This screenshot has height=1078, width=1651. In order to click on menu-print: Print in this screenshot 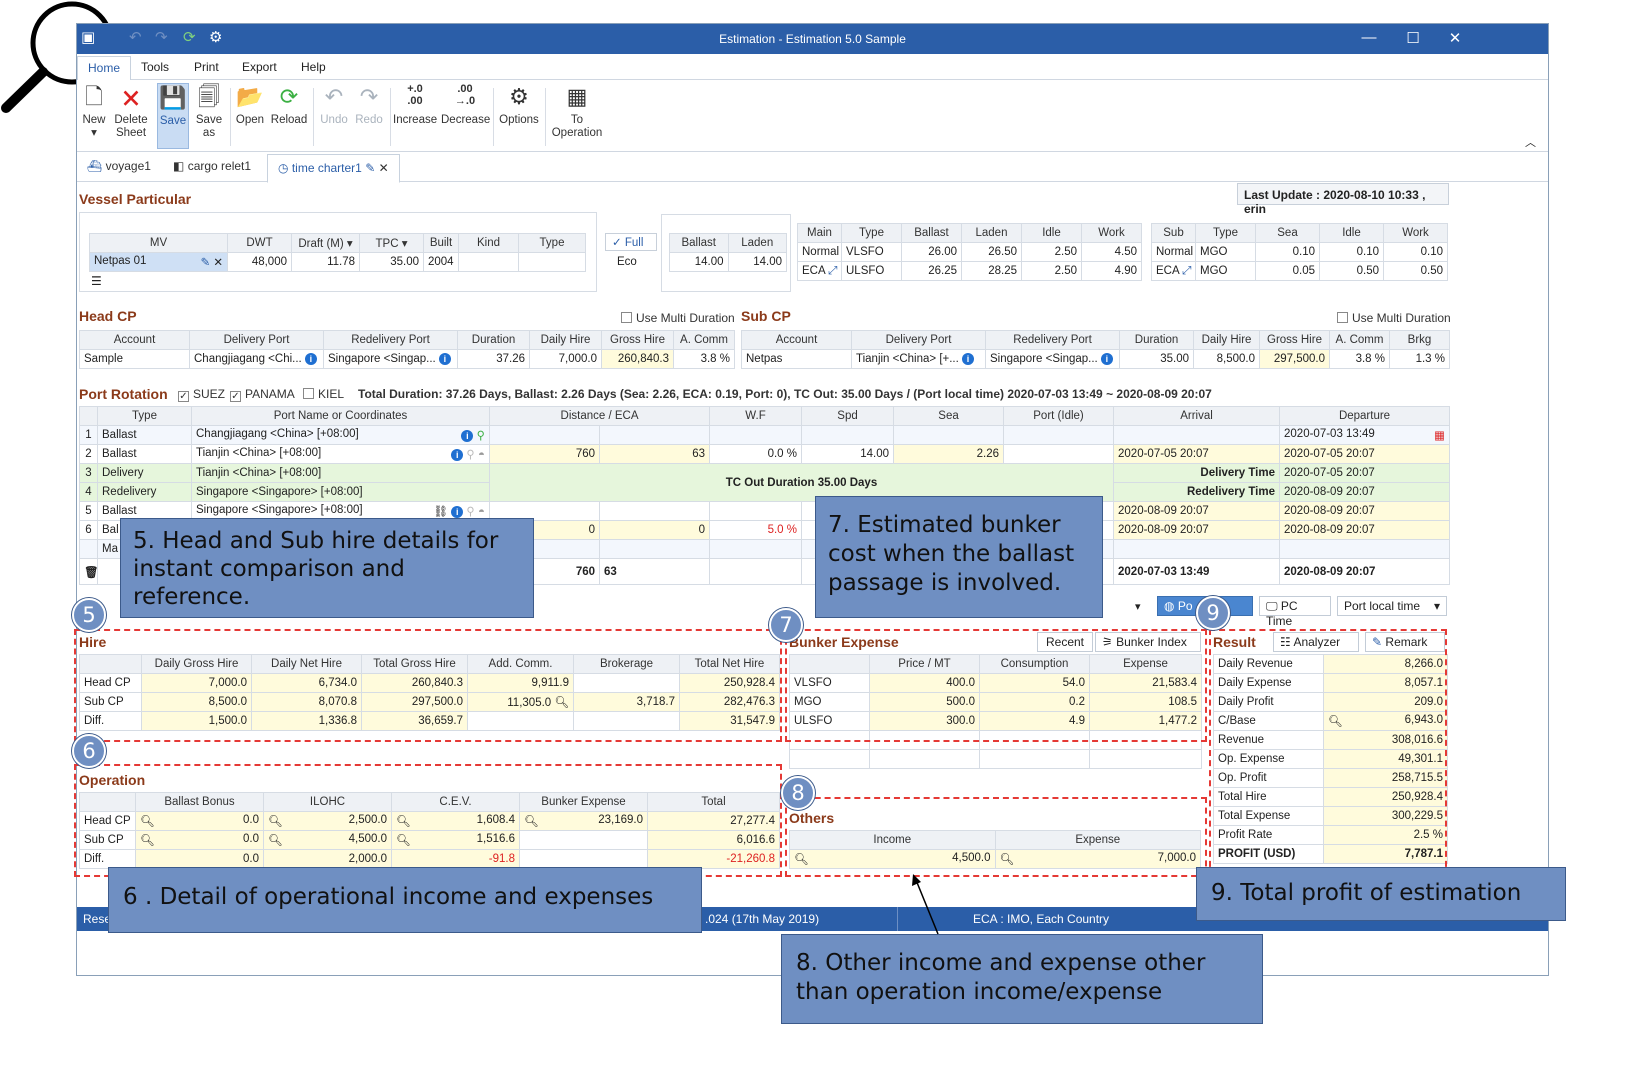, I will do `click(206, 67)`.